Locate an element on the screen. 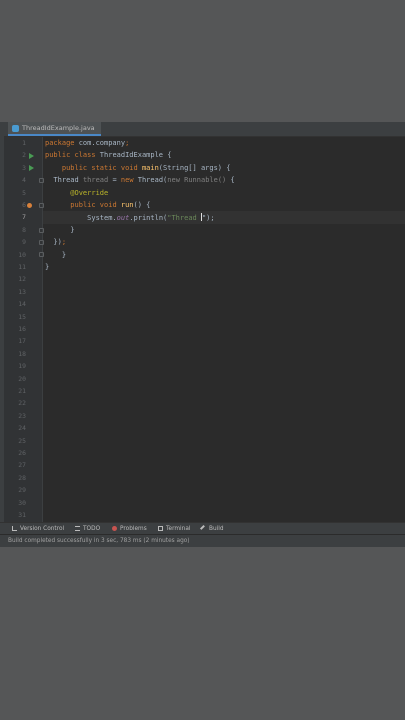  code-line: }); is located at coordinates (55, 242).